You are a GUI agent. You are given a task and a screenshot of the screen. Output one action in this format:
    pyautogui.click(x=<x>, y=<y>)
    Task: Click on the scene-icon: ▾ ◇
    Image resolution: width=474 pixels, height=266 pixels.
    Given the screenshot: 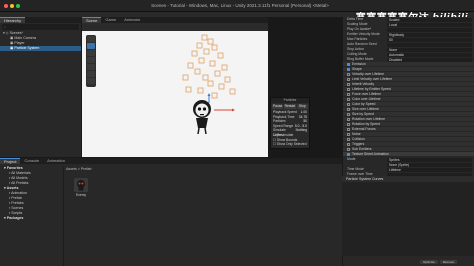 What is the action you would take?
    pyautogui.click(x=6, y=33)
    